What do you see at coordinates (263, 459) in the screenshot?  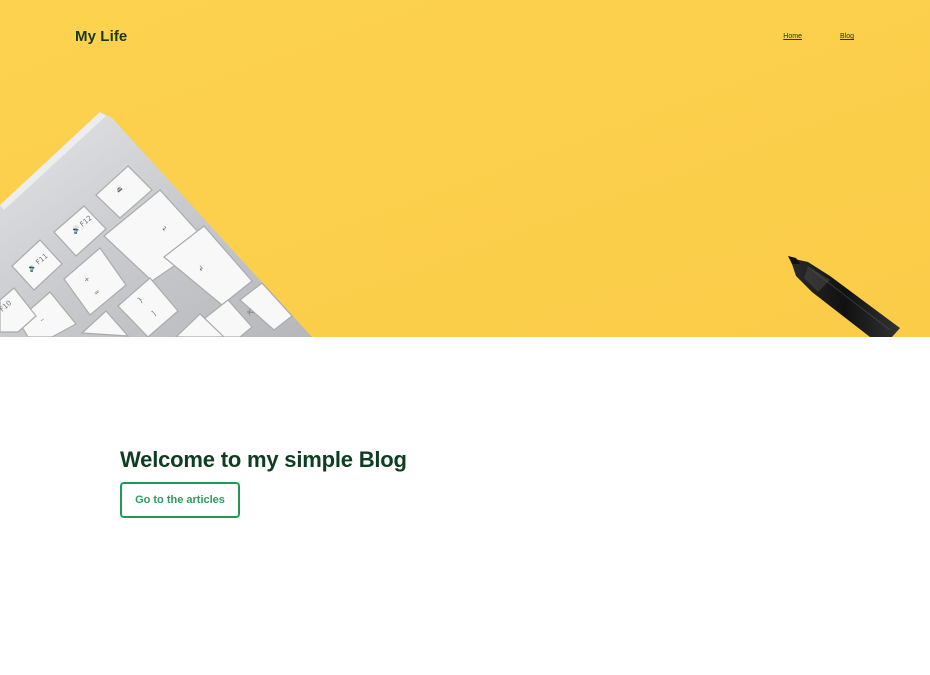 I see `welcome-heading: Welcome to my simple Blog` at bounding box center [263, 459].